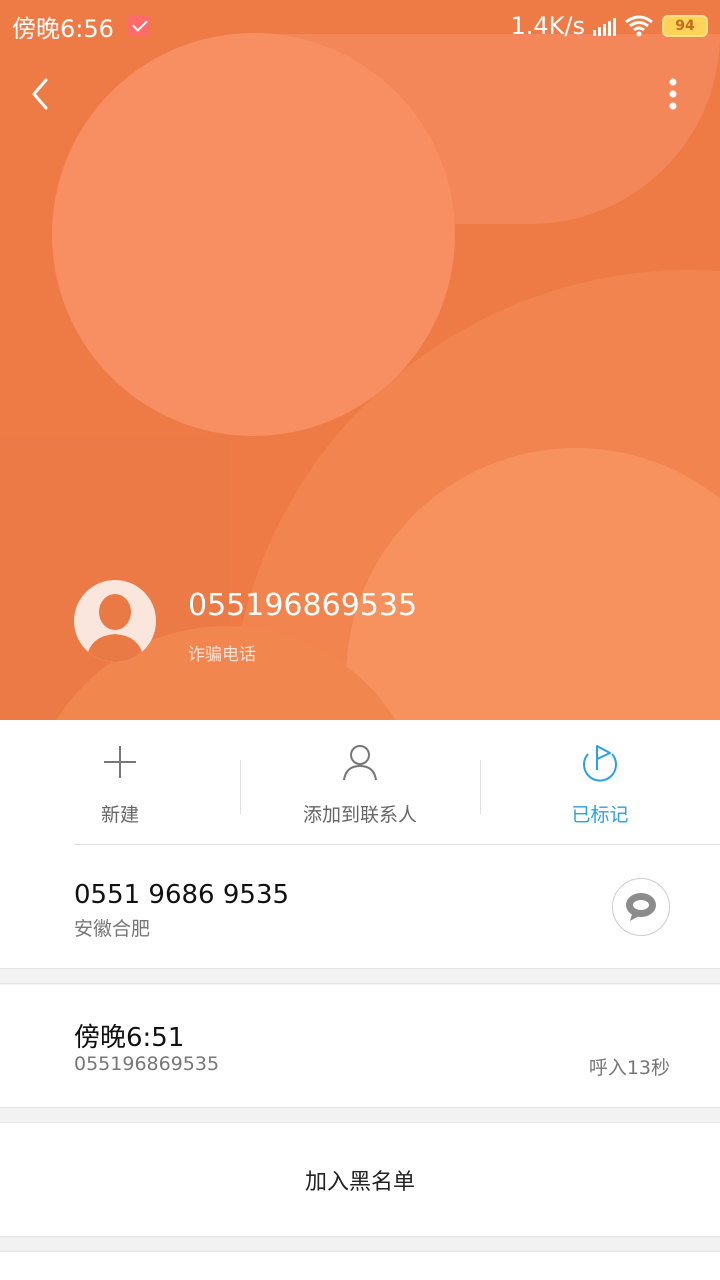 This screenshot has height=1280, width=720. I want to click on bottom-section, so click(360, 1266).